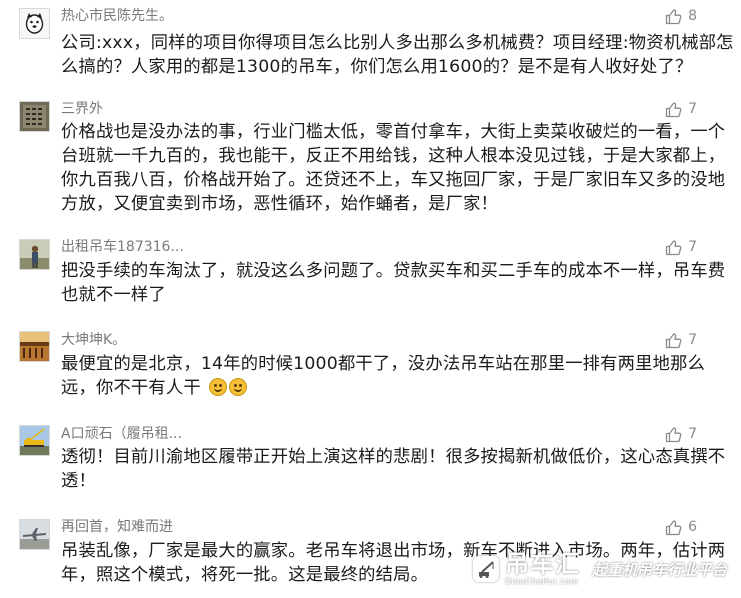  Describe the element at coordinates (393, 271) in the screenshot. I see `comment-line: 把没手续的车淘汰了，就没这么多问题了。贷款买车和买二手车的成本不一样，吊车费` at that location.